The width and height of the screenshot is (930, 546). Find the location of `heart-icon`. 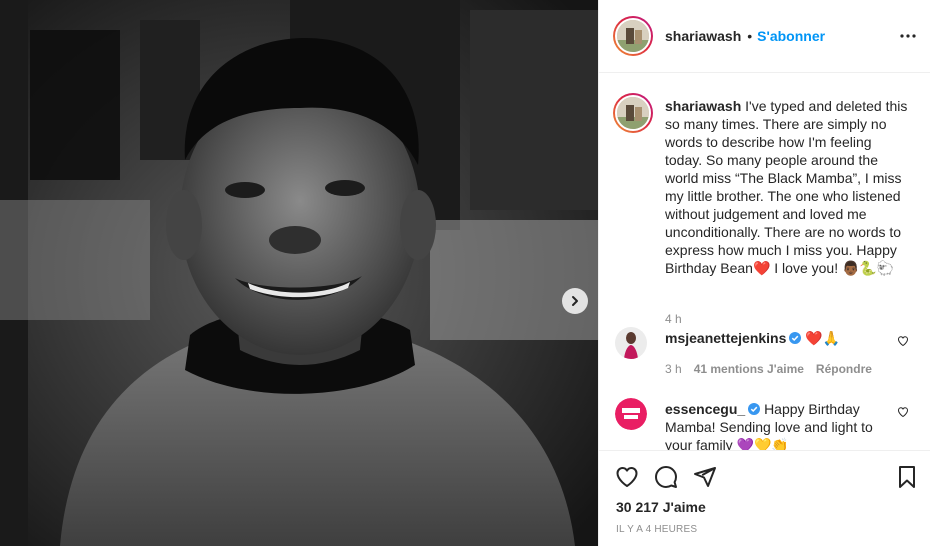

heart-icon is located at coordinates (627, 477).